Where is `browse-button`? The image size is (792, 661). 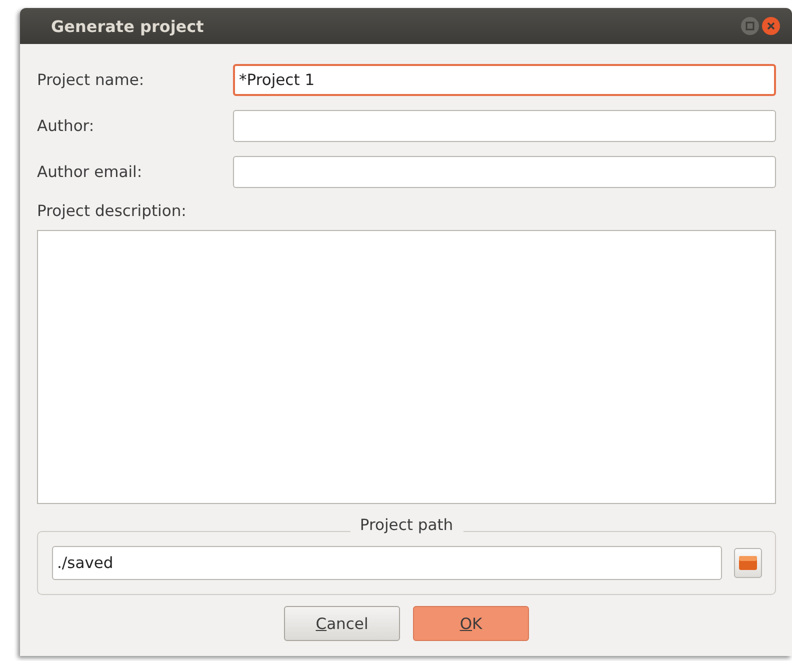 browse-button is located at coordinates (748, 563).